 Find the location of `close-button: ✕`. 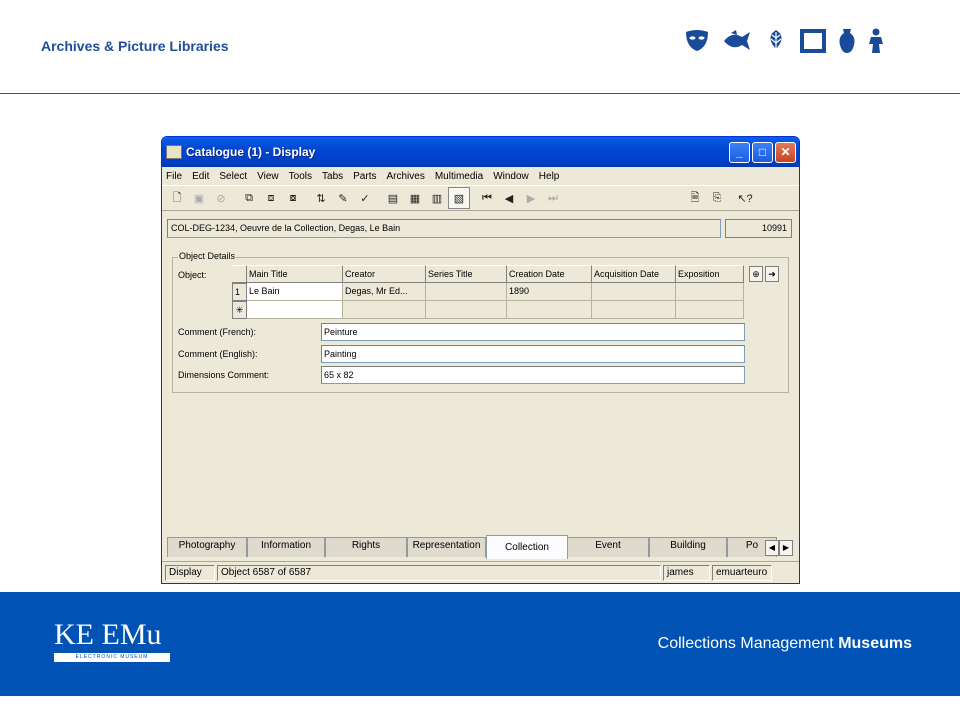

close-button: ✕ is located at coordinates (785, 152).